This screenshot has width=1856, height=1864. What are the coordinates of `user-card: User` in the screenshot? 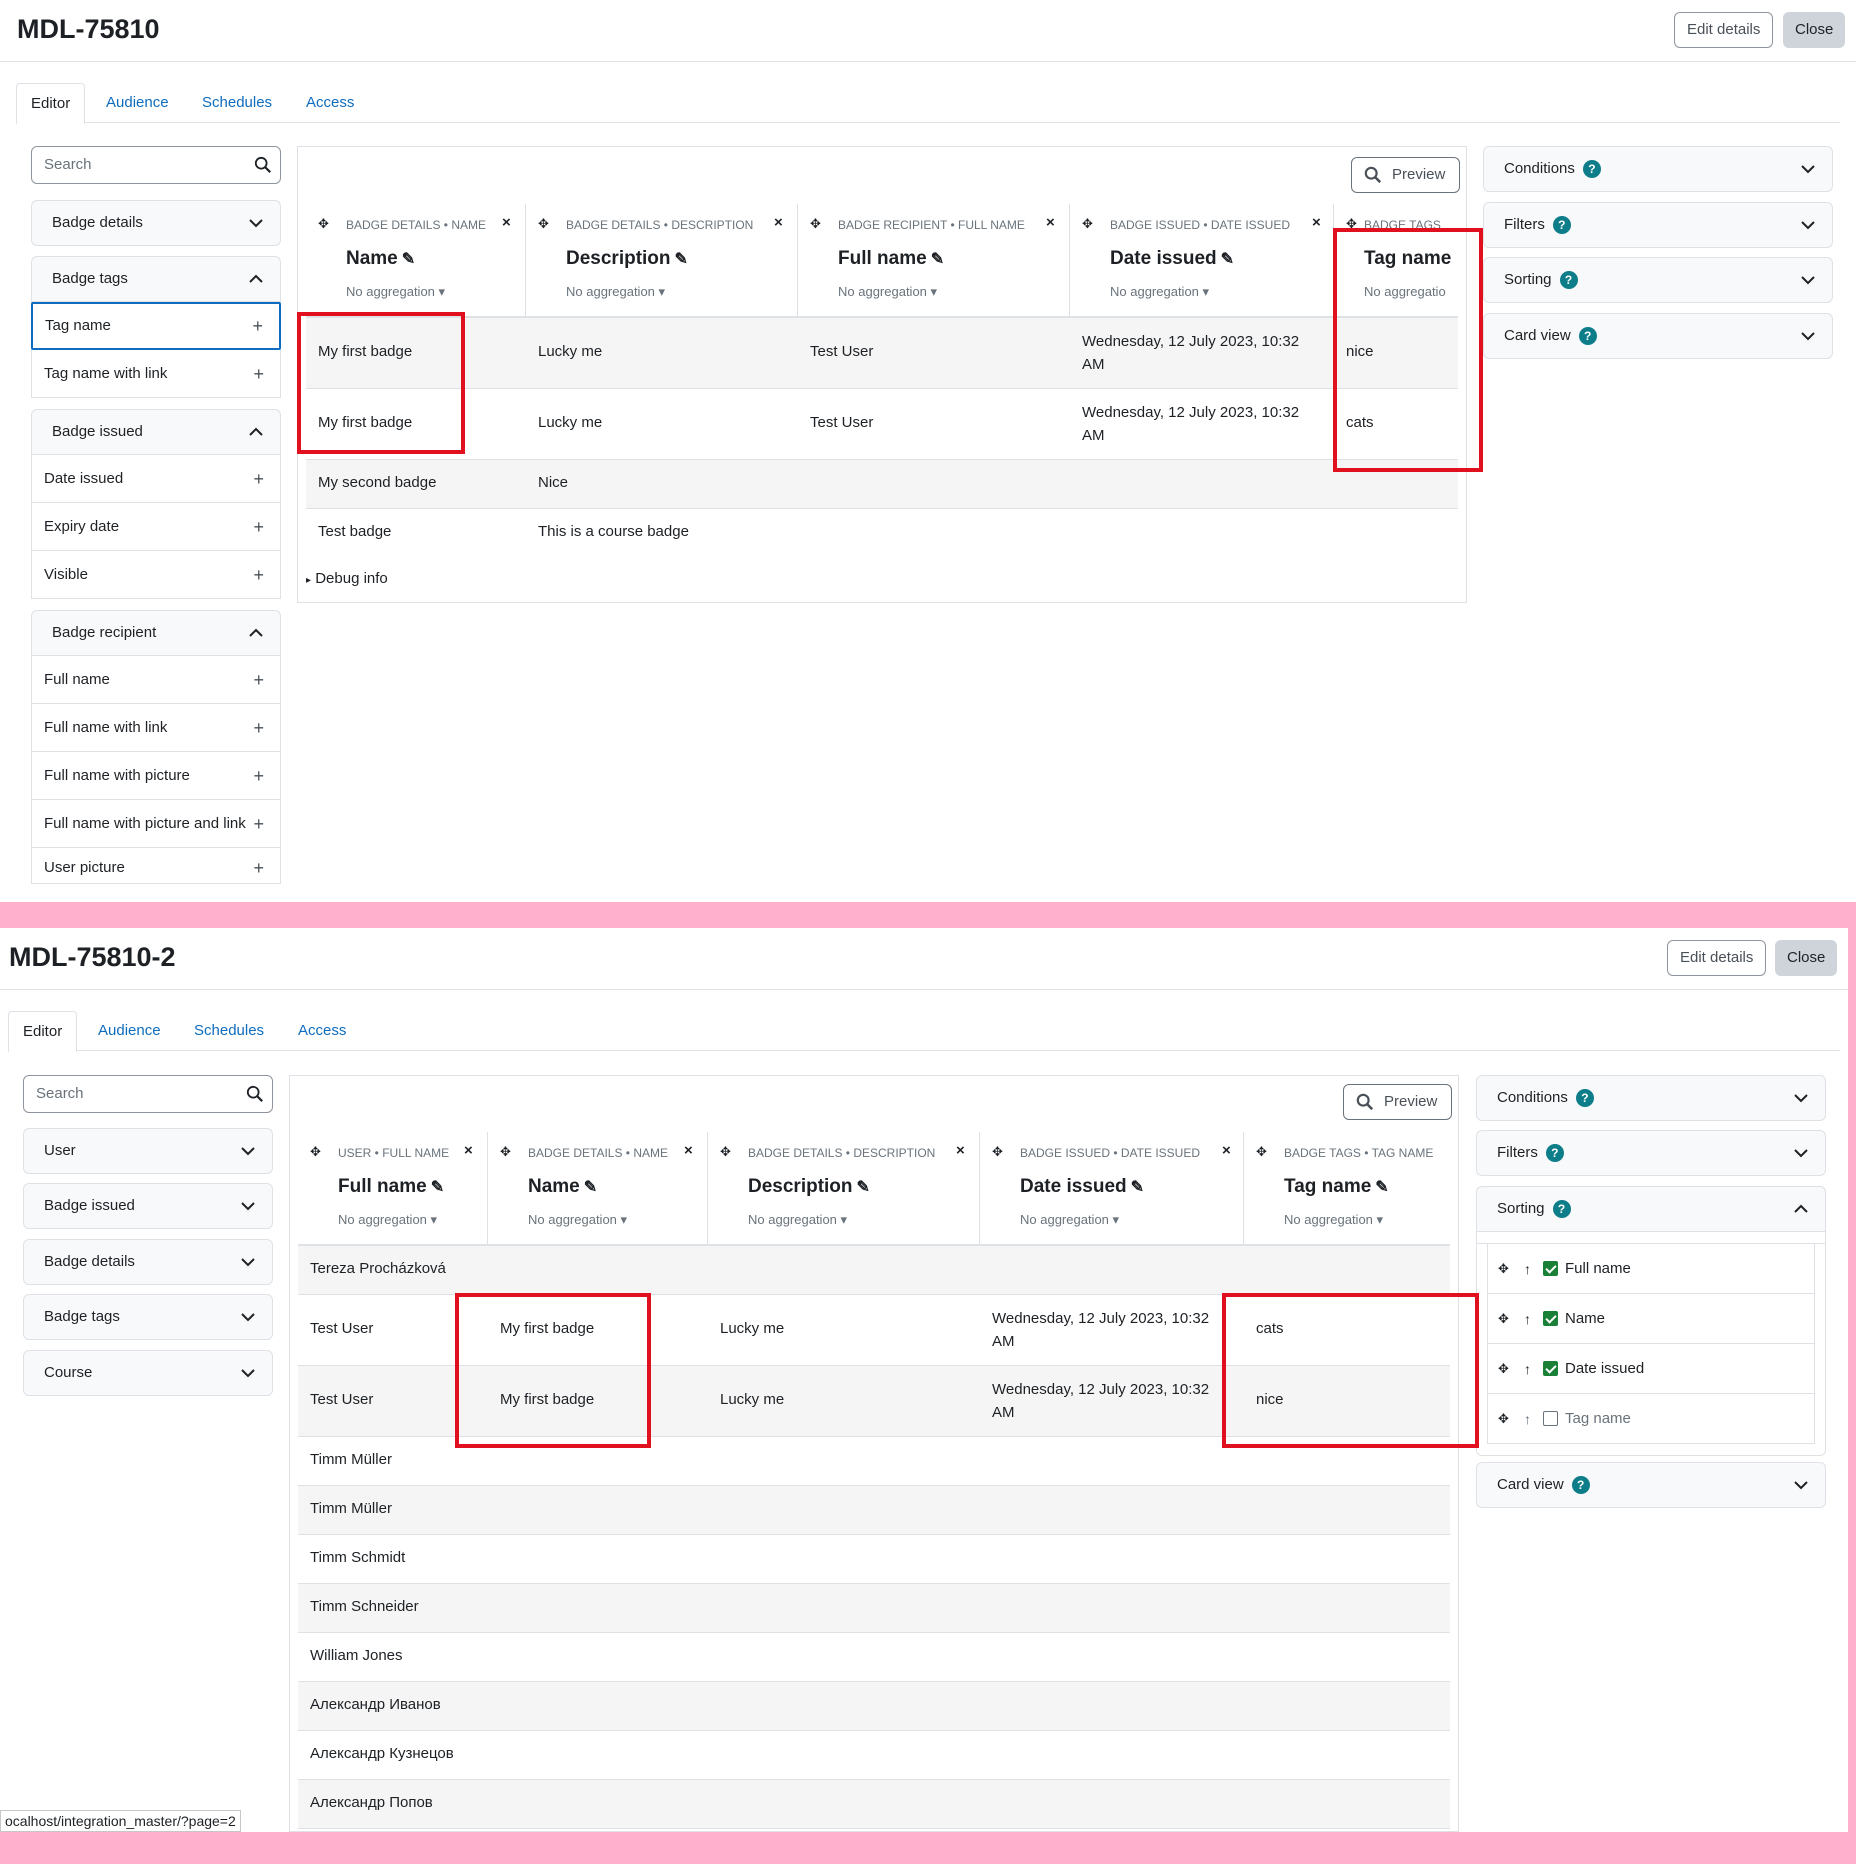 It's located at (148, 1151).